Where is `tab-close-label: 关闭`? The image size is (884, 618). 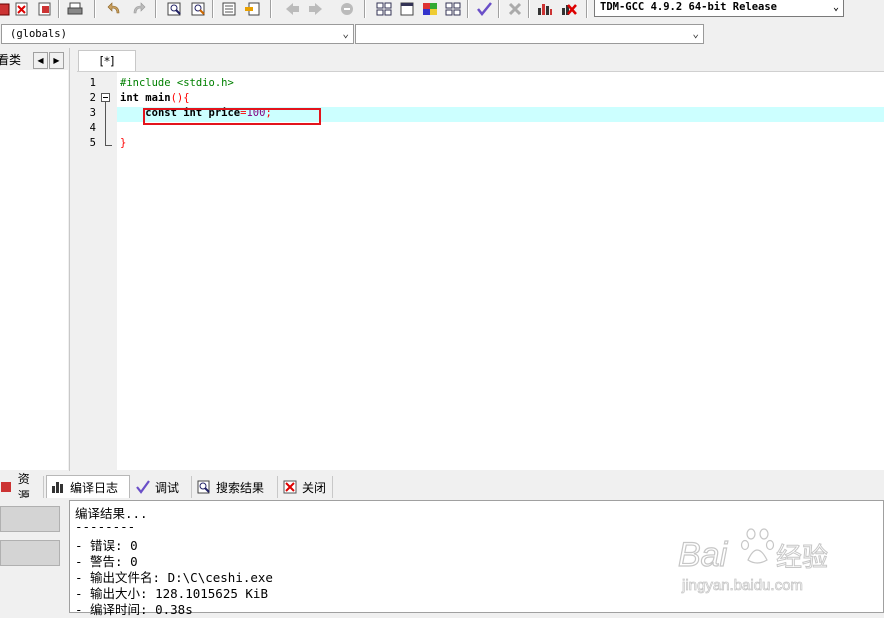 tab-close-label: 关闭 is located at coordinates (314, 487).